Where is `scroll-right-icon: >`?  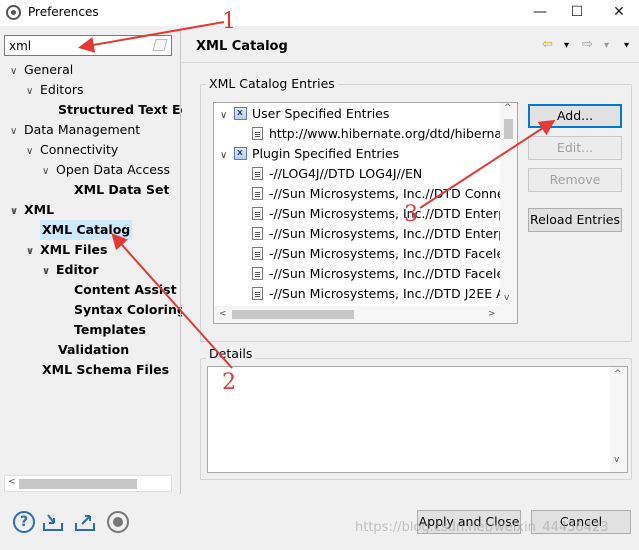
scroll-right-icon: > is located at coordinates (492, 314).